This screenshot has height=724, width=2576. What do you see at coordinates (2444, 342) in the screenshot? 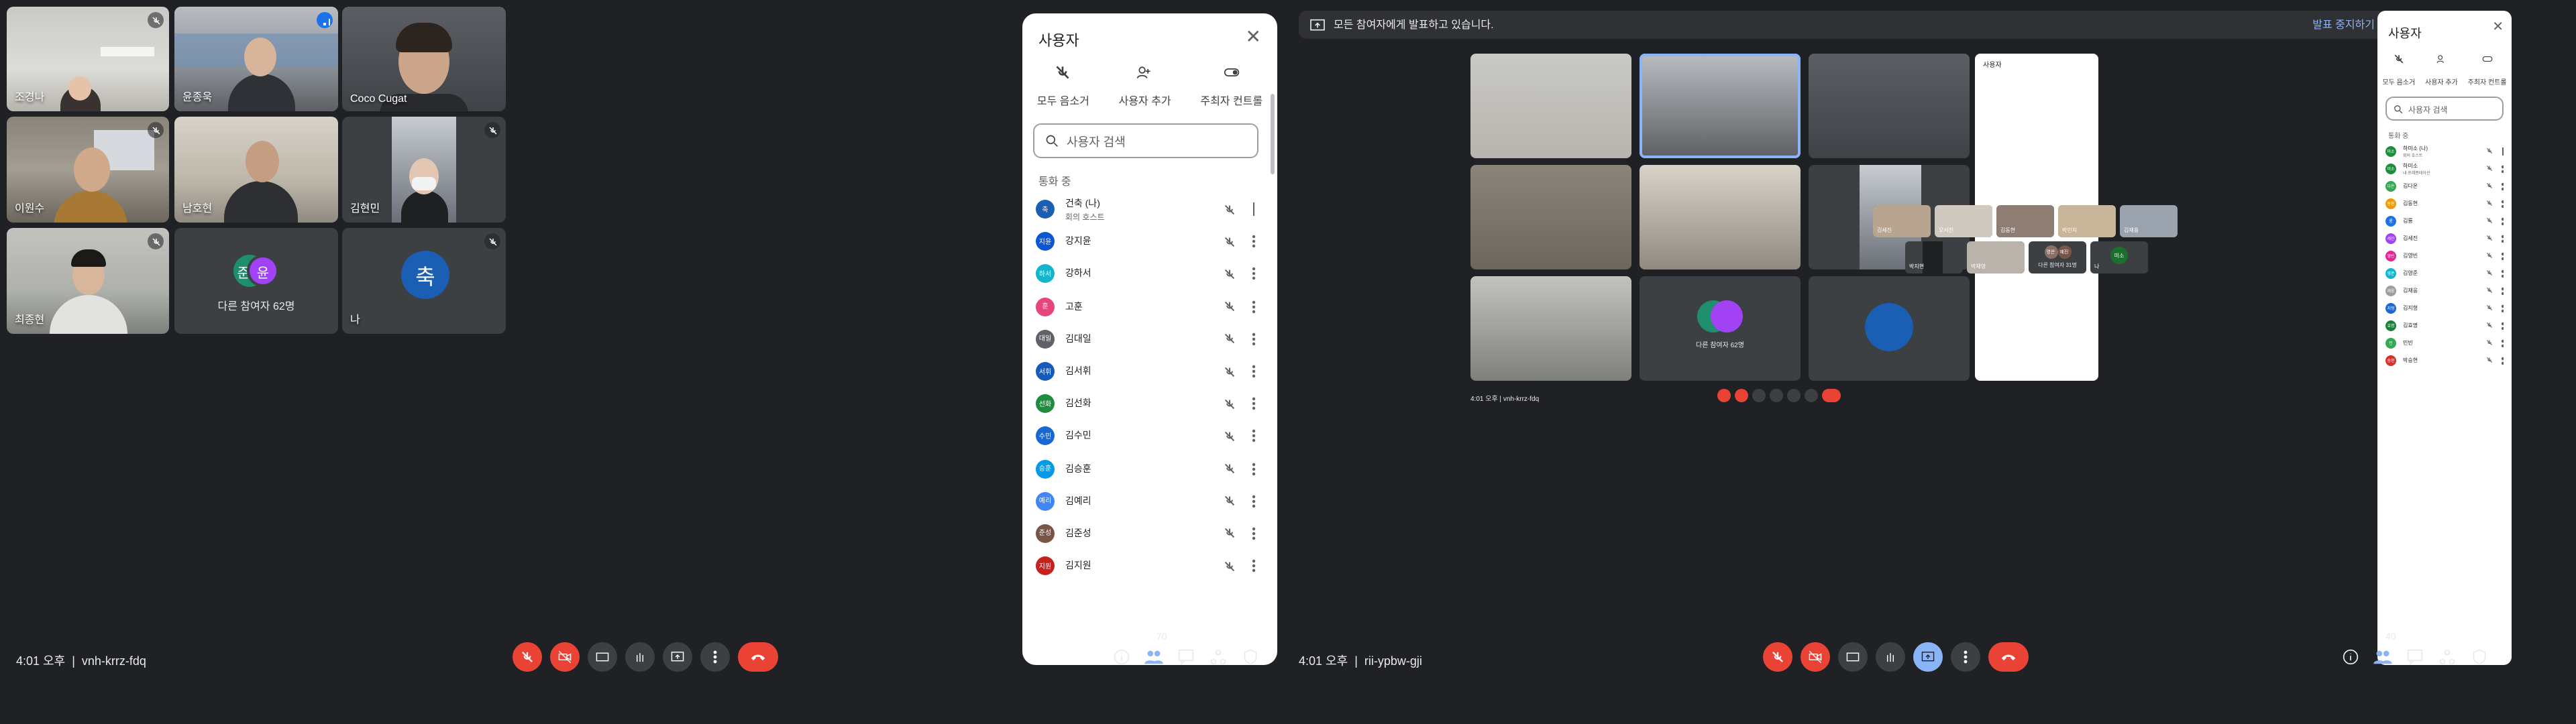
I see `participant-row: 민 민빈` at bounding box center [2444, 342].